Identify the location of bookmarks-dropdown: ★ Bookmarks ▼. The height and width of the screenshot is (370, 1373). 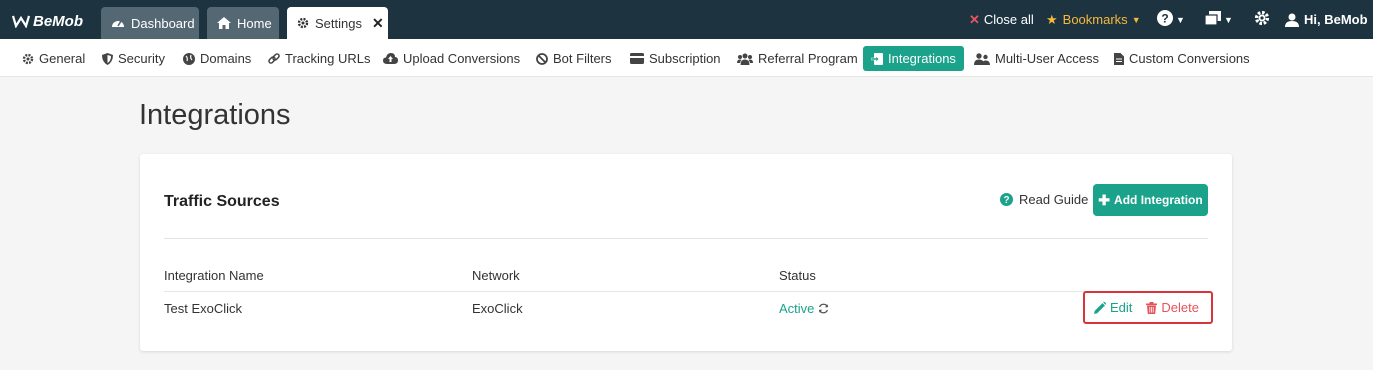
(1093, 19).